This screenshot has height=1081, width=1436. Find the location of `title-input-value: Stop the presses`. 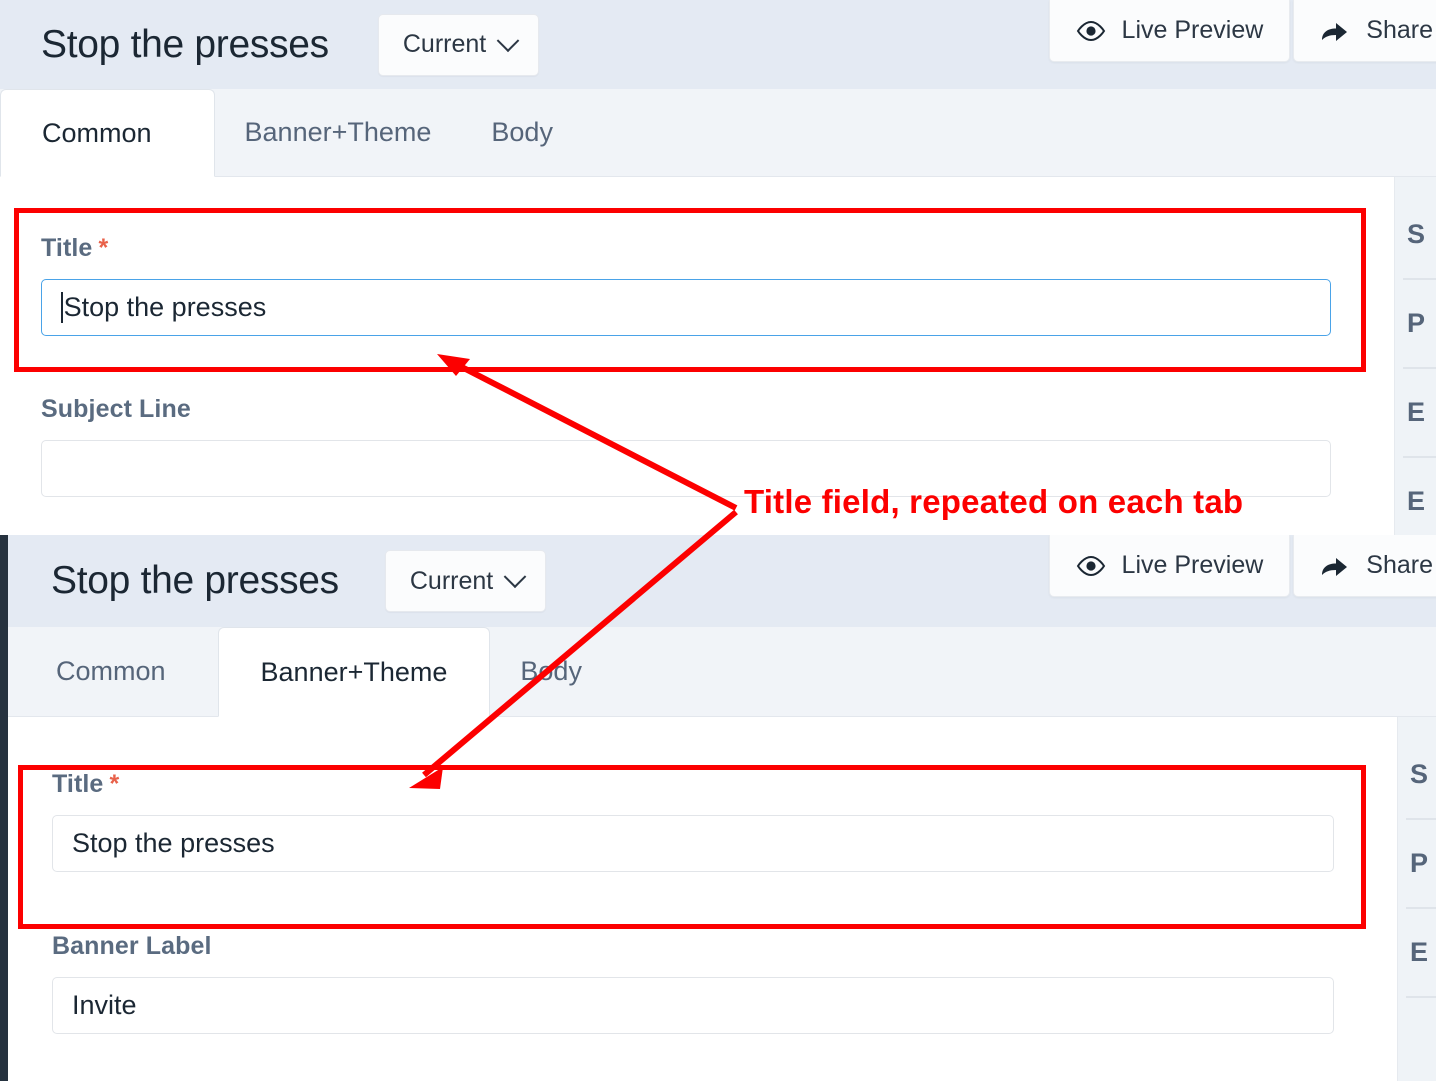

title-input-value: Stop the presses is located at coordinates (165, 307).